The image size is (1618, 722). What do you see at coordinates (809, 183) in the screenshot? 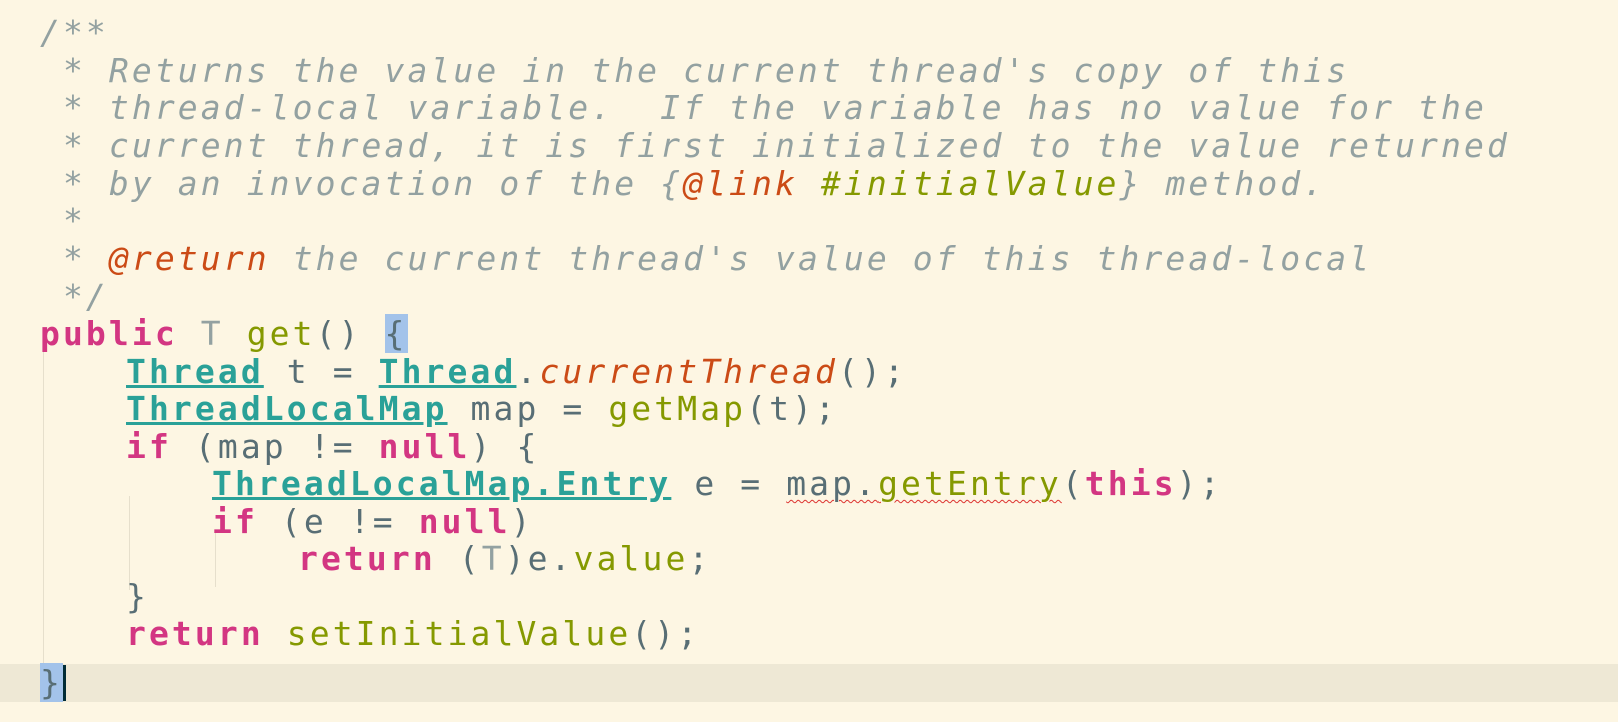
I see `comment-space` at bounding box center [809, 183].